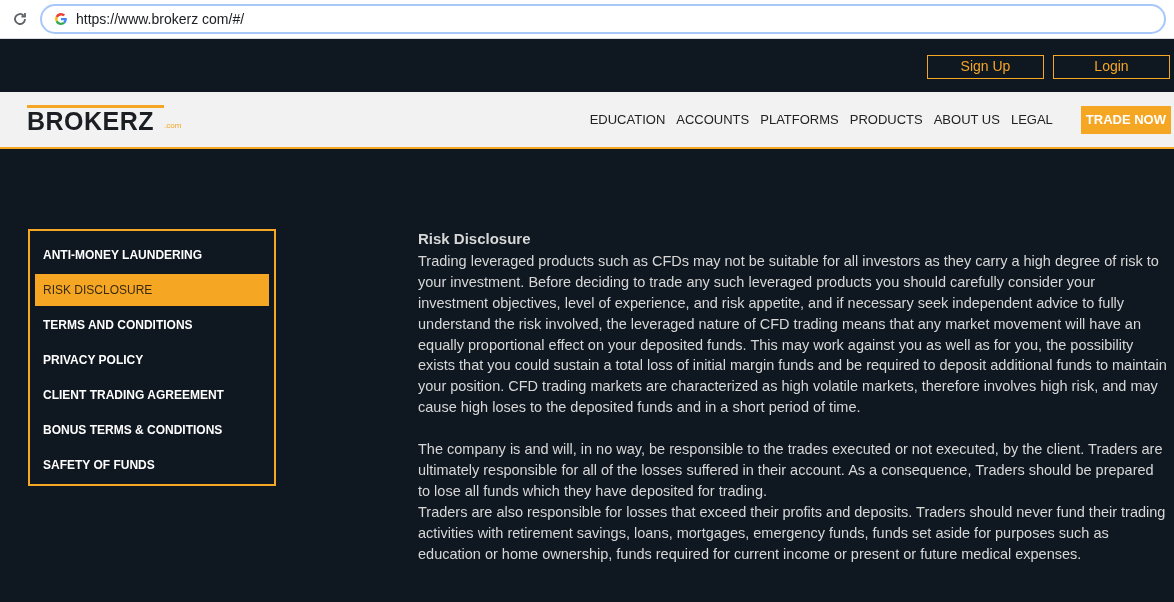 The height and width of the screenshot is (602, 1174). Describe the element at coordinates (152, 290) in the screenshot. I see `sidebar-item: RISK DISCLOSURE` at that location.